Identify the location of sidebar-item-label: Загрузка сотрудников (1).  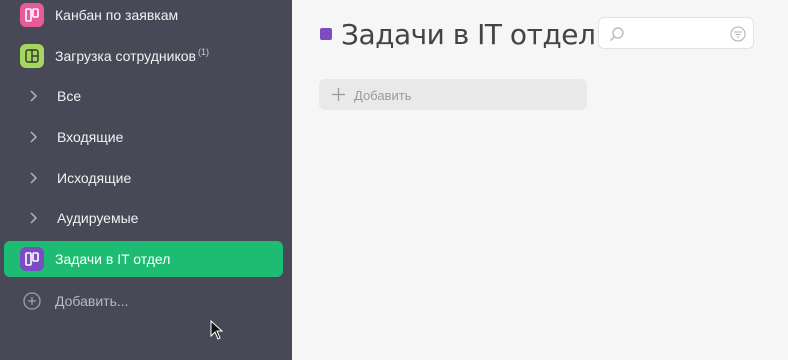
(132, 55).